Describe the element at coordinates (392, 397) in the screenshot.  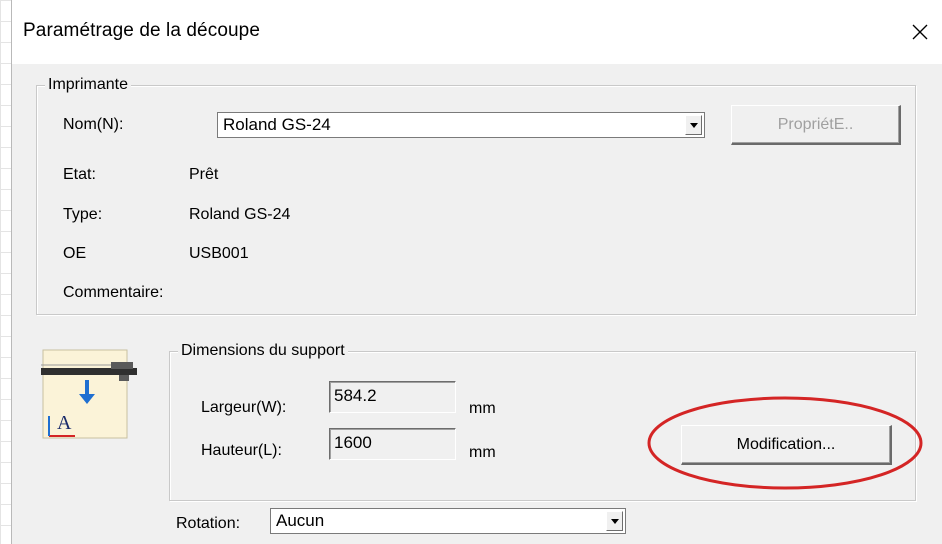
I see `width-field: 584.2` at that location.